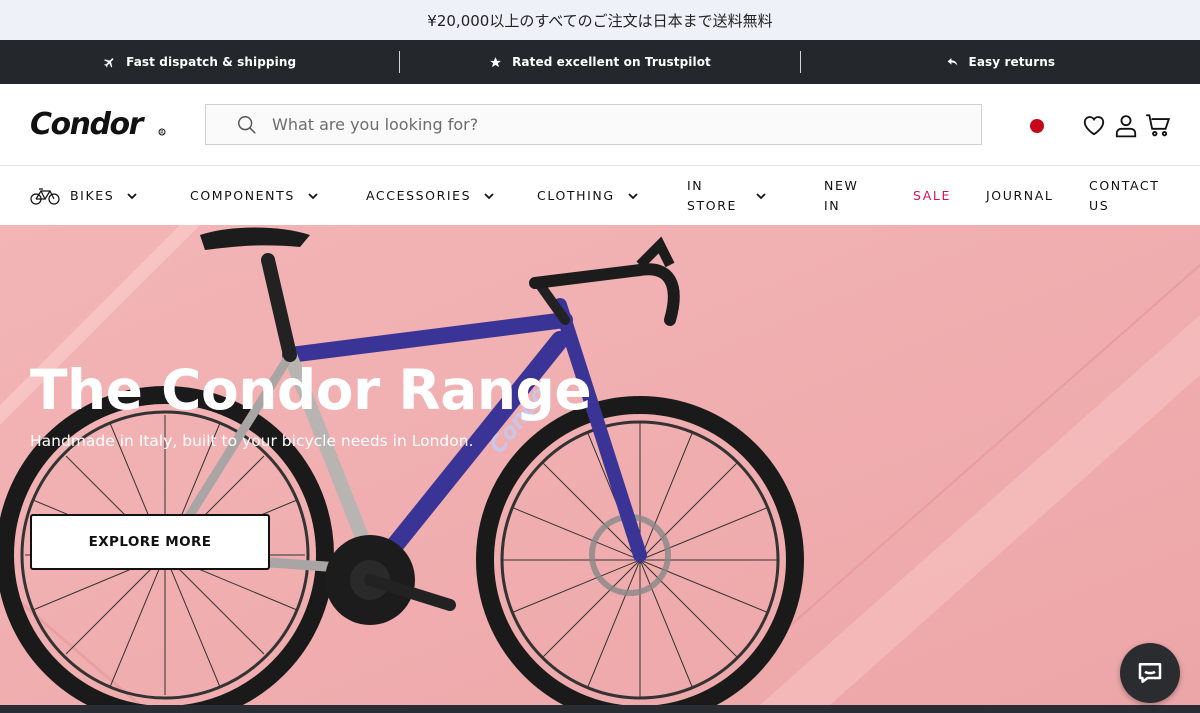 Image resolution: width=1200 pixels, height=713 pixels. What do you see at coordinates (712, 195) in the screenshot?
I see `nav-label: IN STORE` at bounding box center [712, 195].